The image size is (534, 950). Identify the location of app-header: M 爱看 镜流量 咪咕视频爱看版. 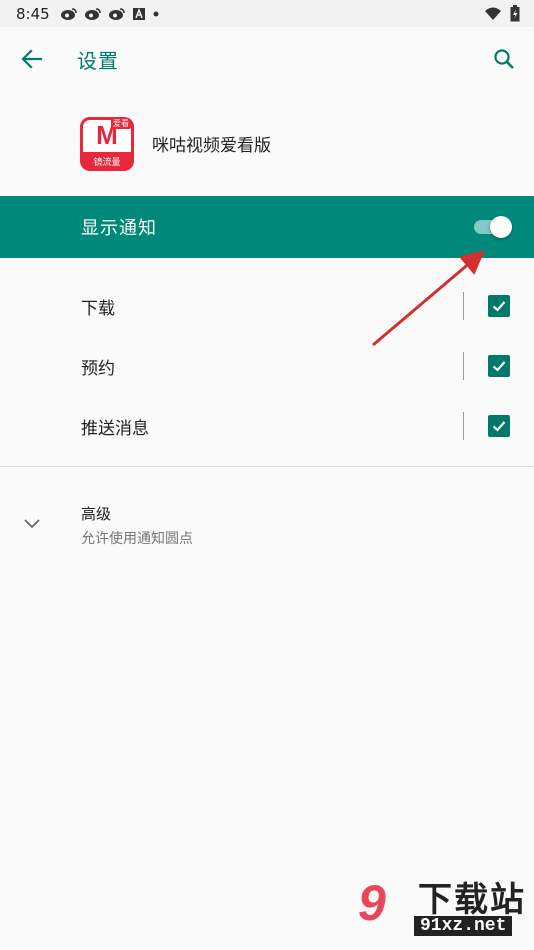
(267, 143).